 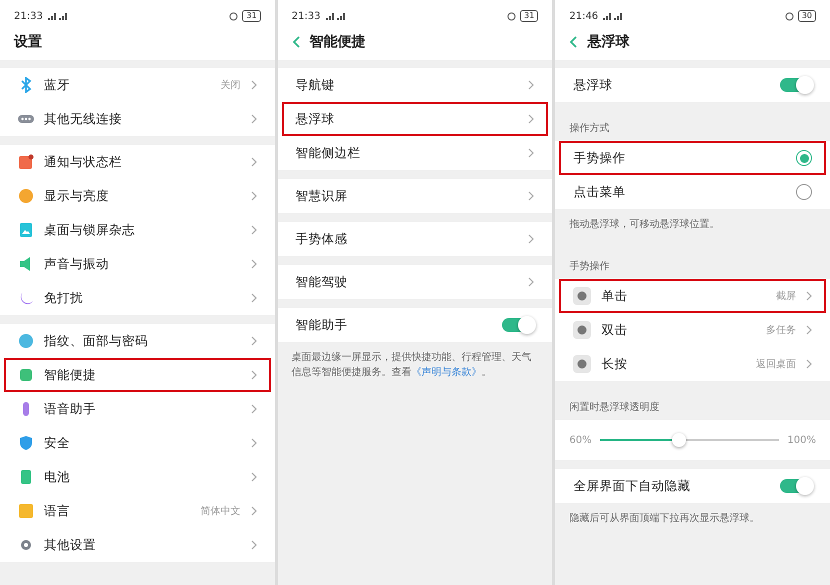 I want to click on settings-item: 其他无线连接, so click(x=137, y=119).